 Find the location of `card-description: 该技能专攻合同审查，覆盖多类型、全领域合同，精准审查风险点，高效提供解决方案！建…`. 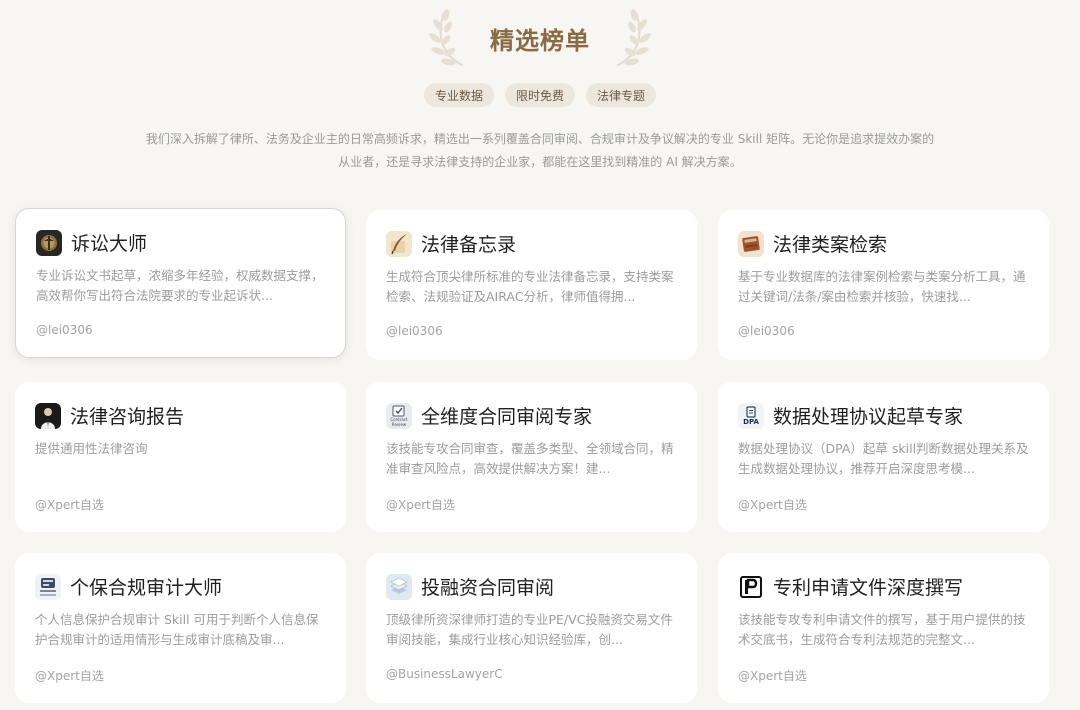

card-description: 该技能专攻合同审查，覆盖多类型、全领域合同，精准审查风险点，高效提供解决方案！建… is located at coordinates (530, 458).